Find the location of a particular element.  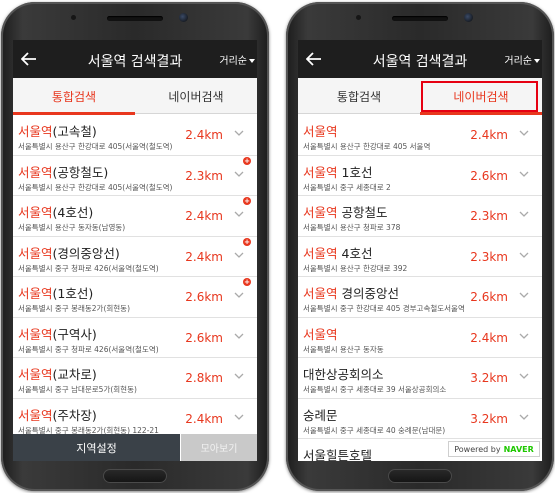

list-item: 서울역 공항철도 서울특별시 용산구 청파로 378 2.3km is located at coordinates (420, 216).